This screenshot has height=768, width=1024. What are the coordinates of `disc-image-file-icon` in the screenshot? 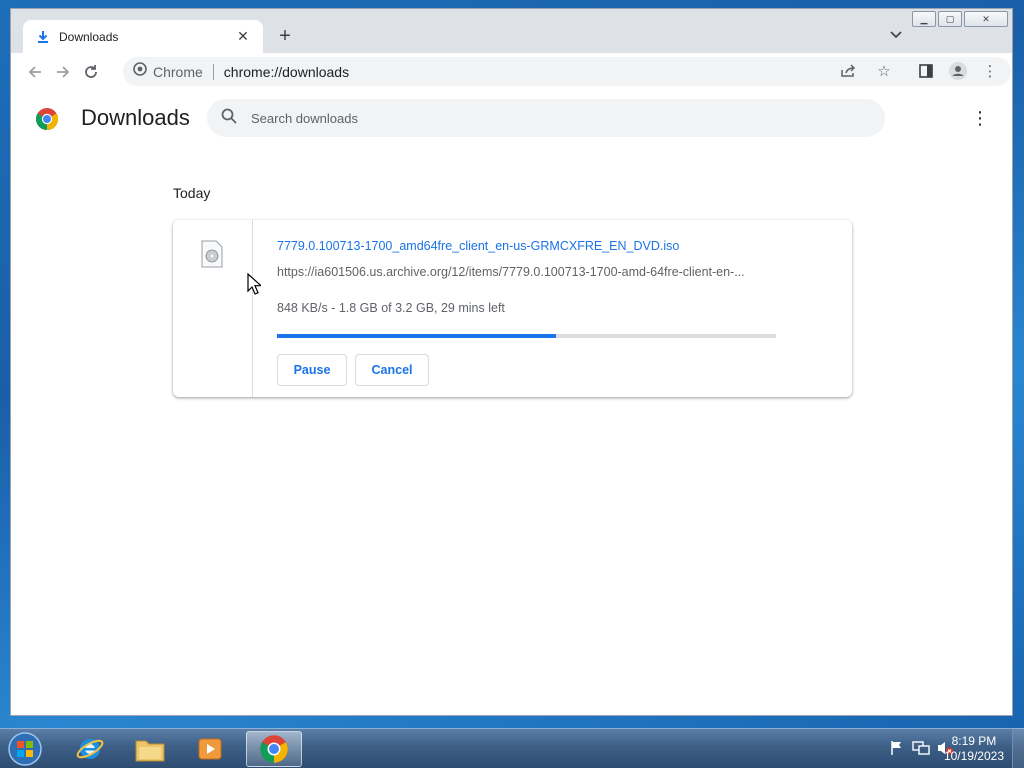 It's located at (212, 254).